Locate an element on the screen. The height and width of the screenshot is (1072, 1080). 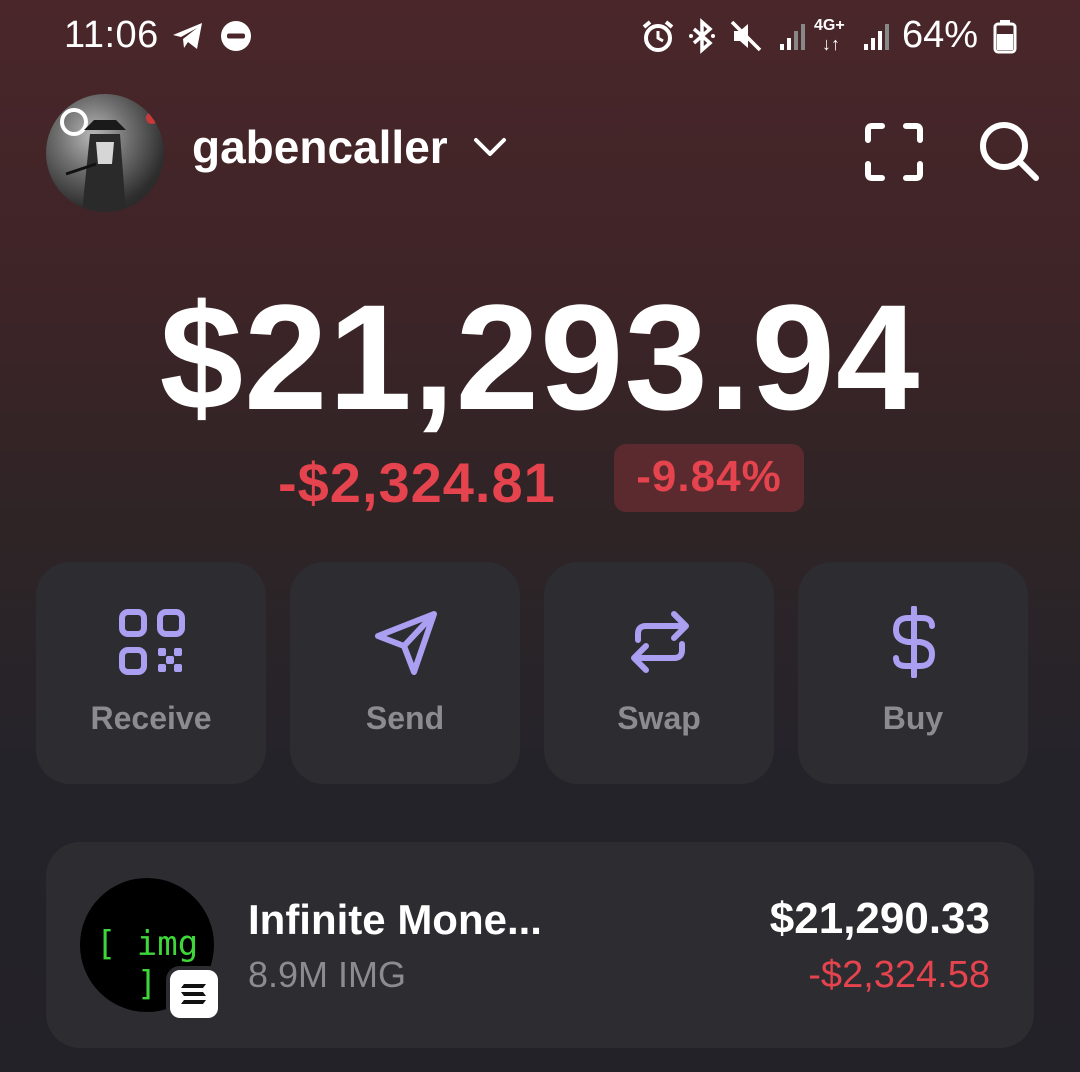
receive-button: Receive is located at coordinates (151, 673).